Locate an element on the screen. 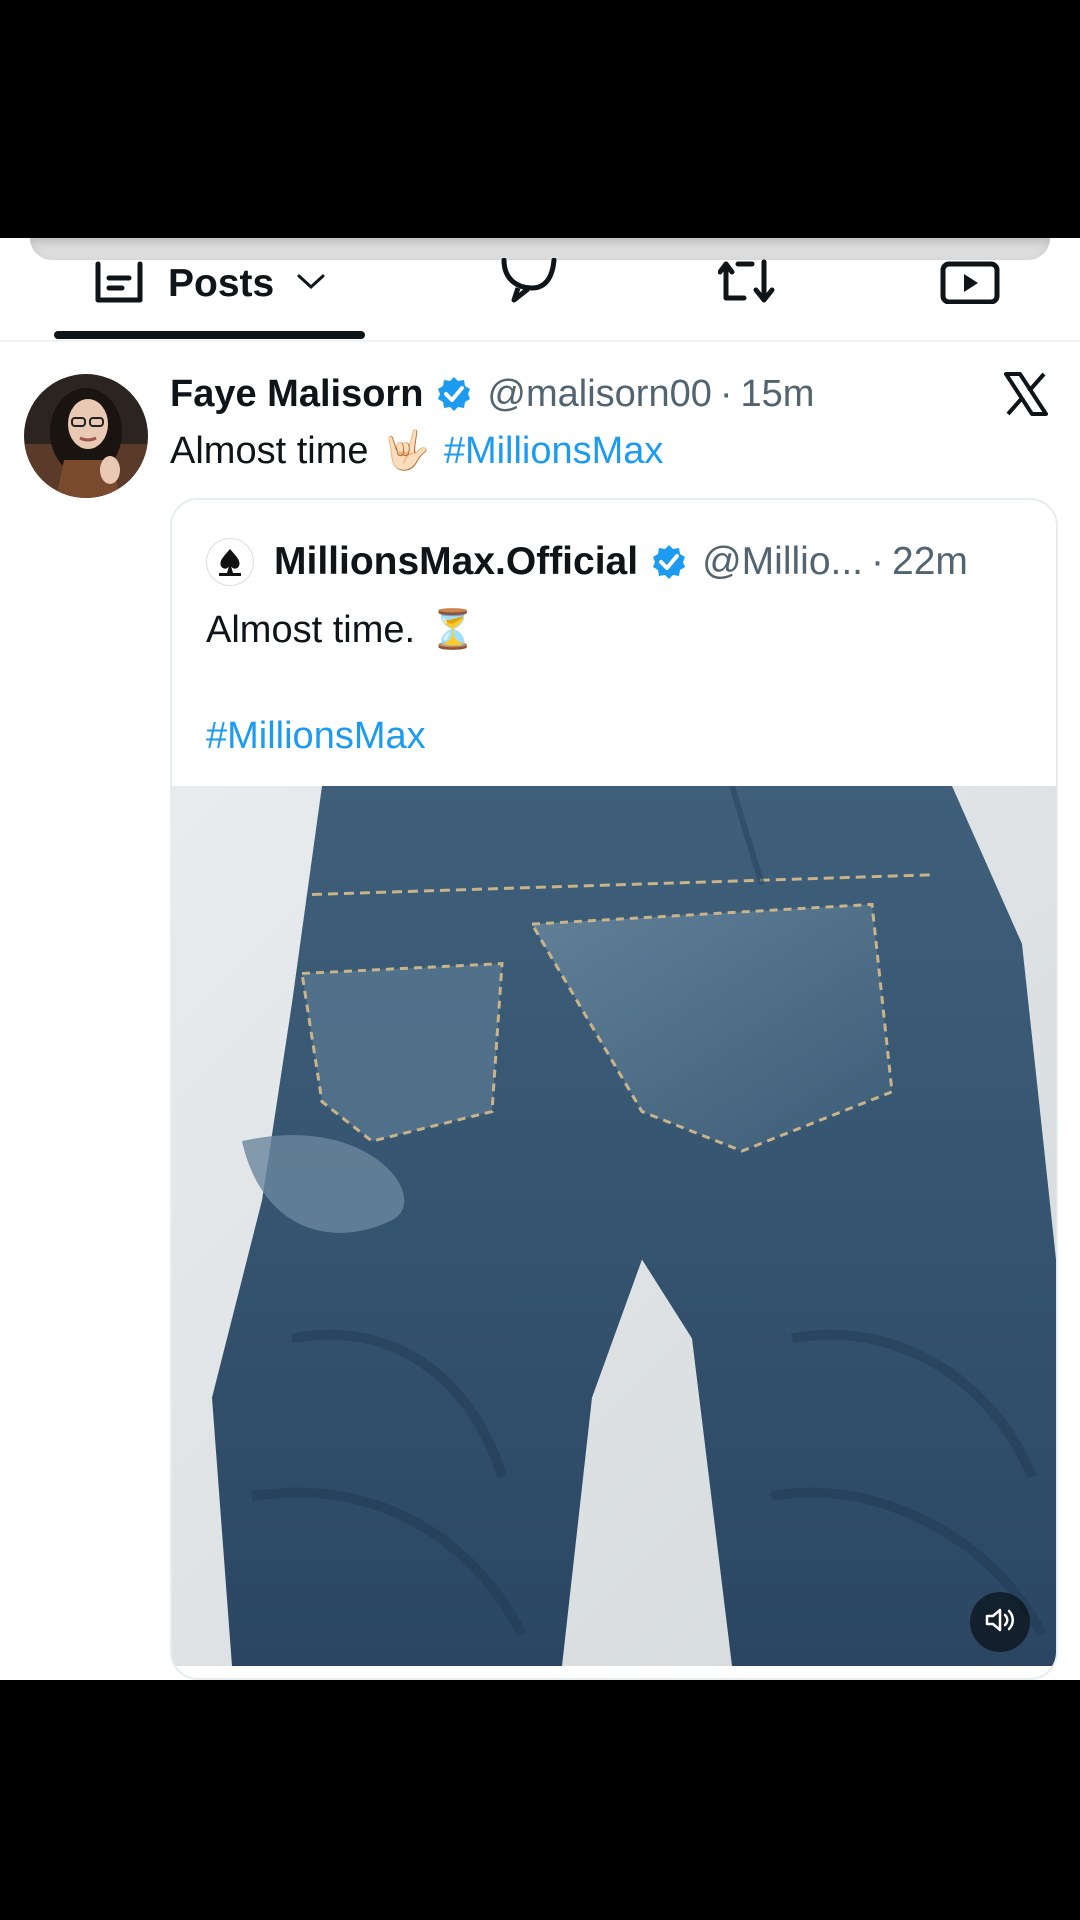 This screenshot has height=1920, width=1080. tab-posts-label: Posts is located at coordinates (221, 283).